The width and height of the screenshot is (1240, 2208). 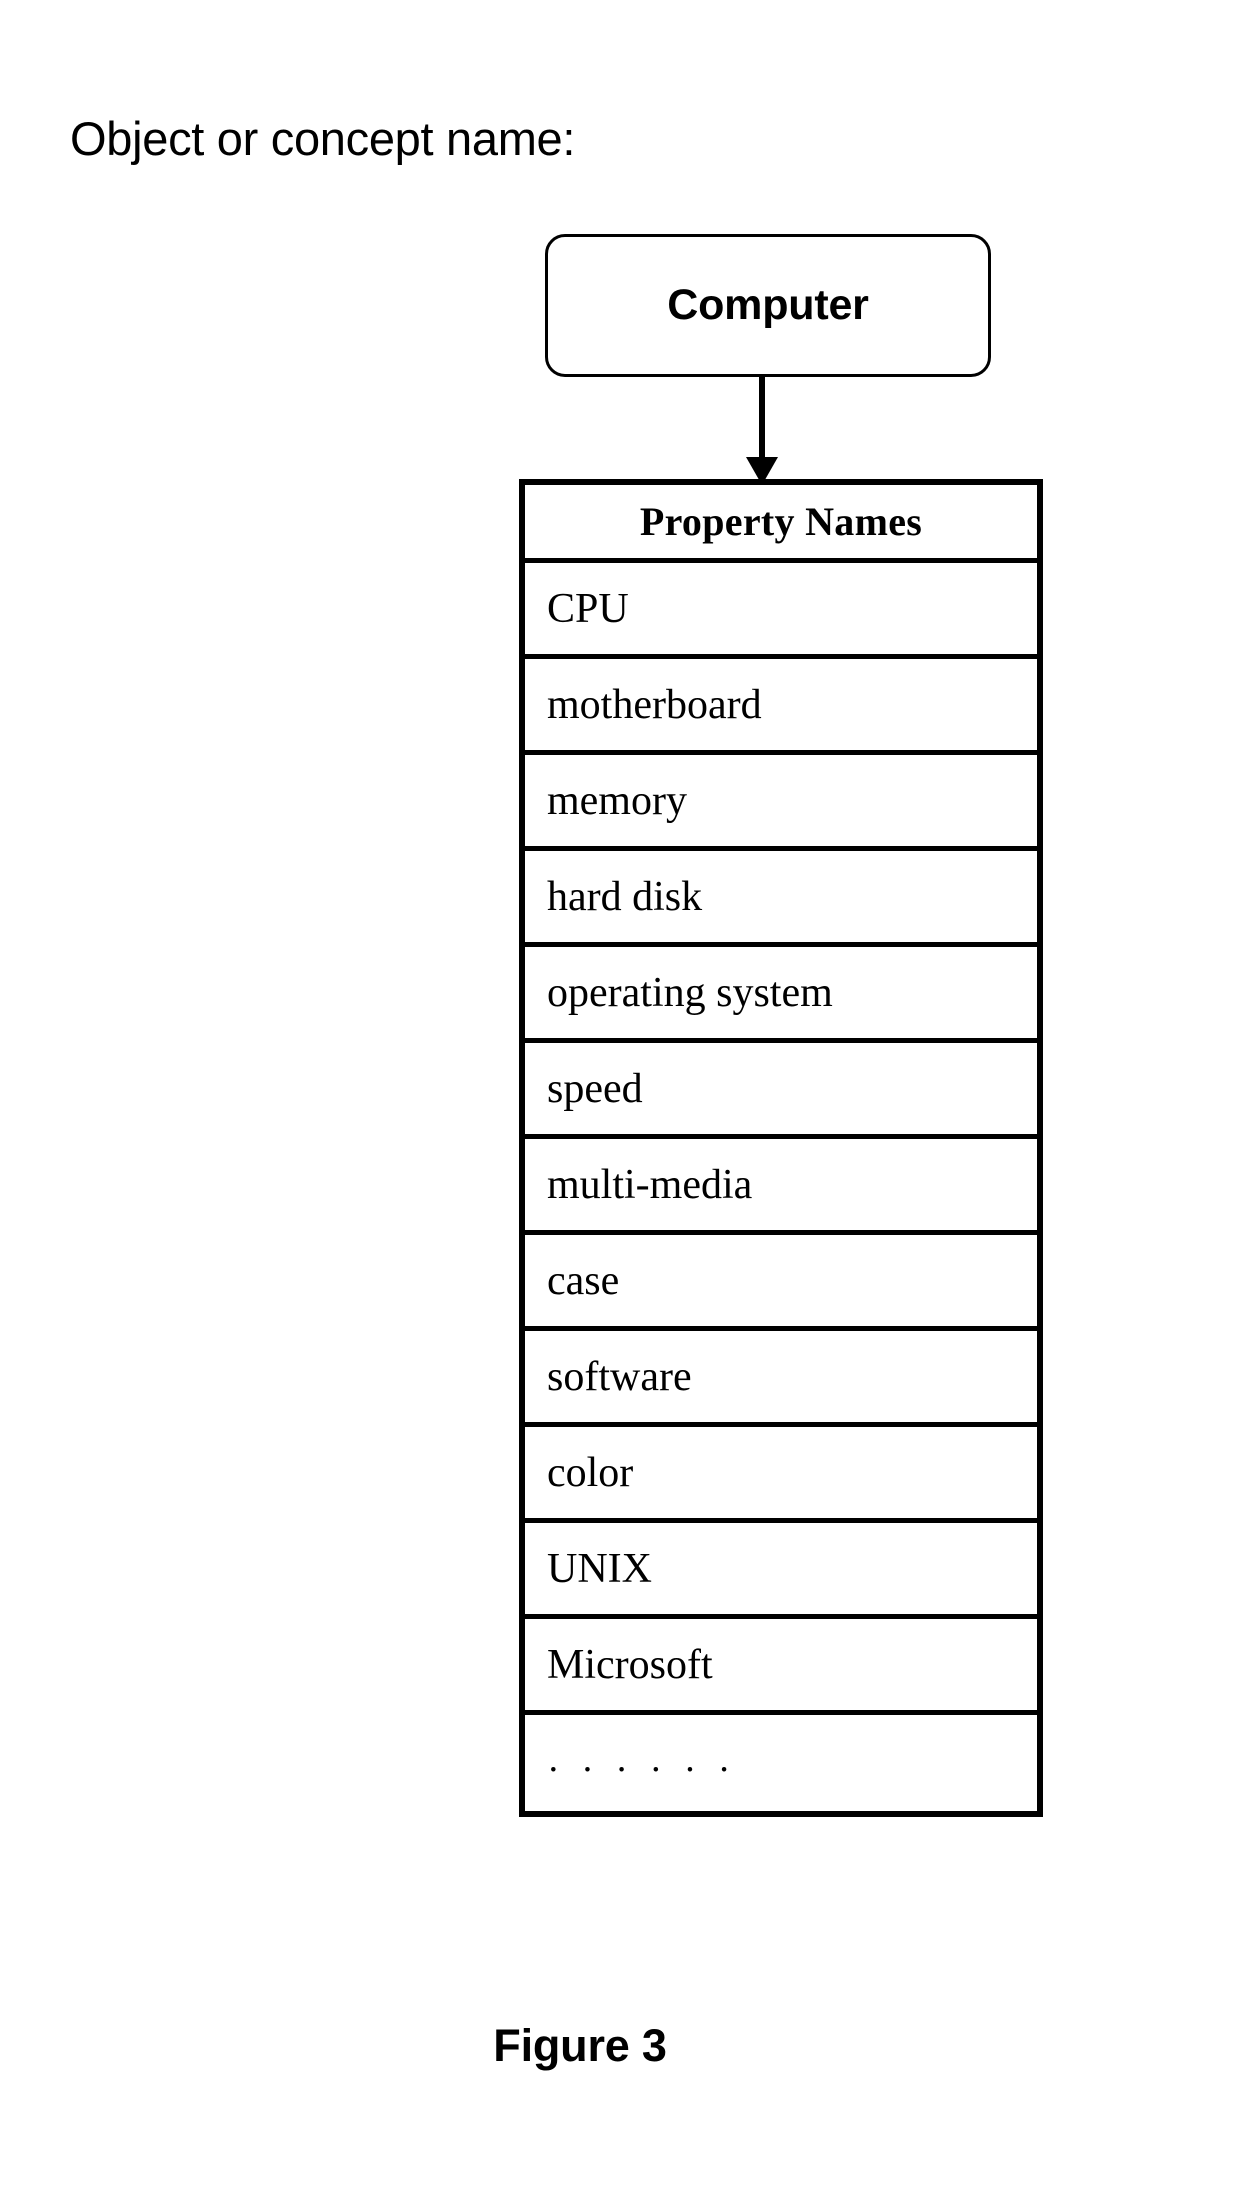 What do you see at coordinates (781, 1379) in the screenshot?
I see `table-row: software` at bounding box center [781, 1379].